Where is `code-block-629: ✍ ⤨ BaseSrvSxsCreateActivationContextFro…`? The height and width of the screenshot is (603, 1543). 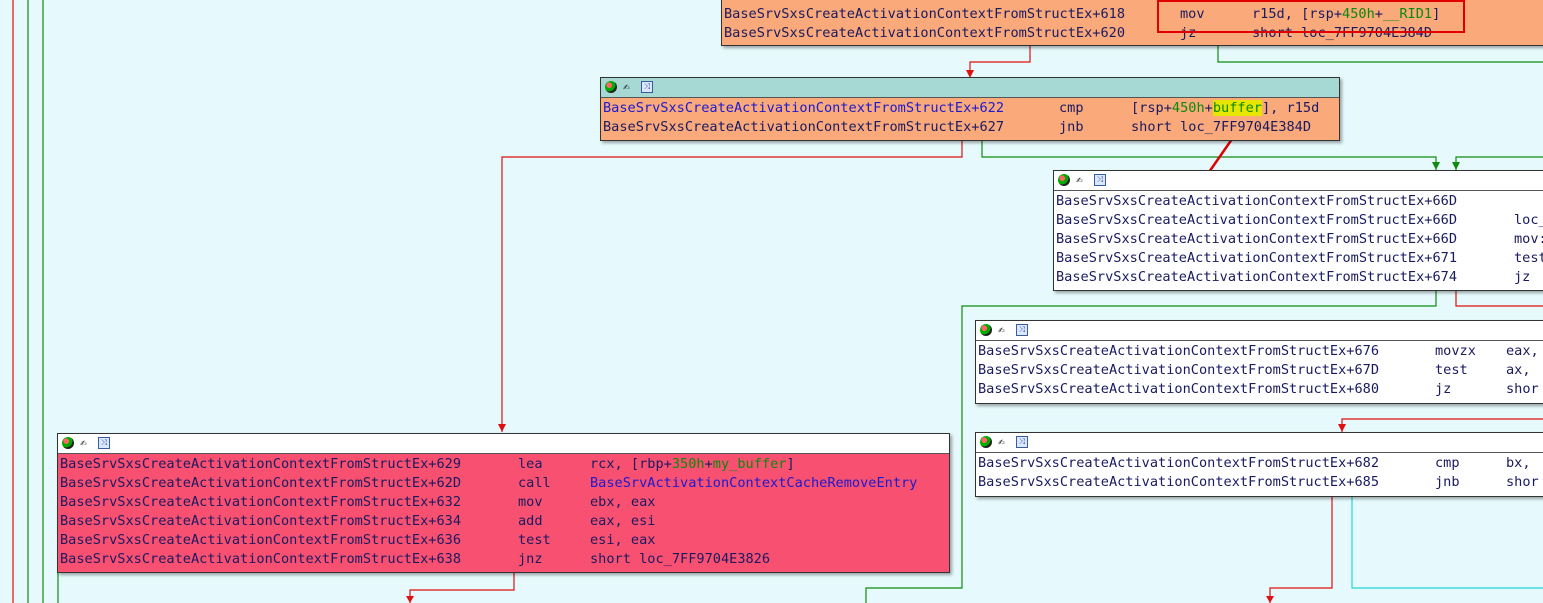
code-block-629: ✍ ⤨ BaseSrvSxsCreateActivationContextFro… is located at coordinates (503, 503).